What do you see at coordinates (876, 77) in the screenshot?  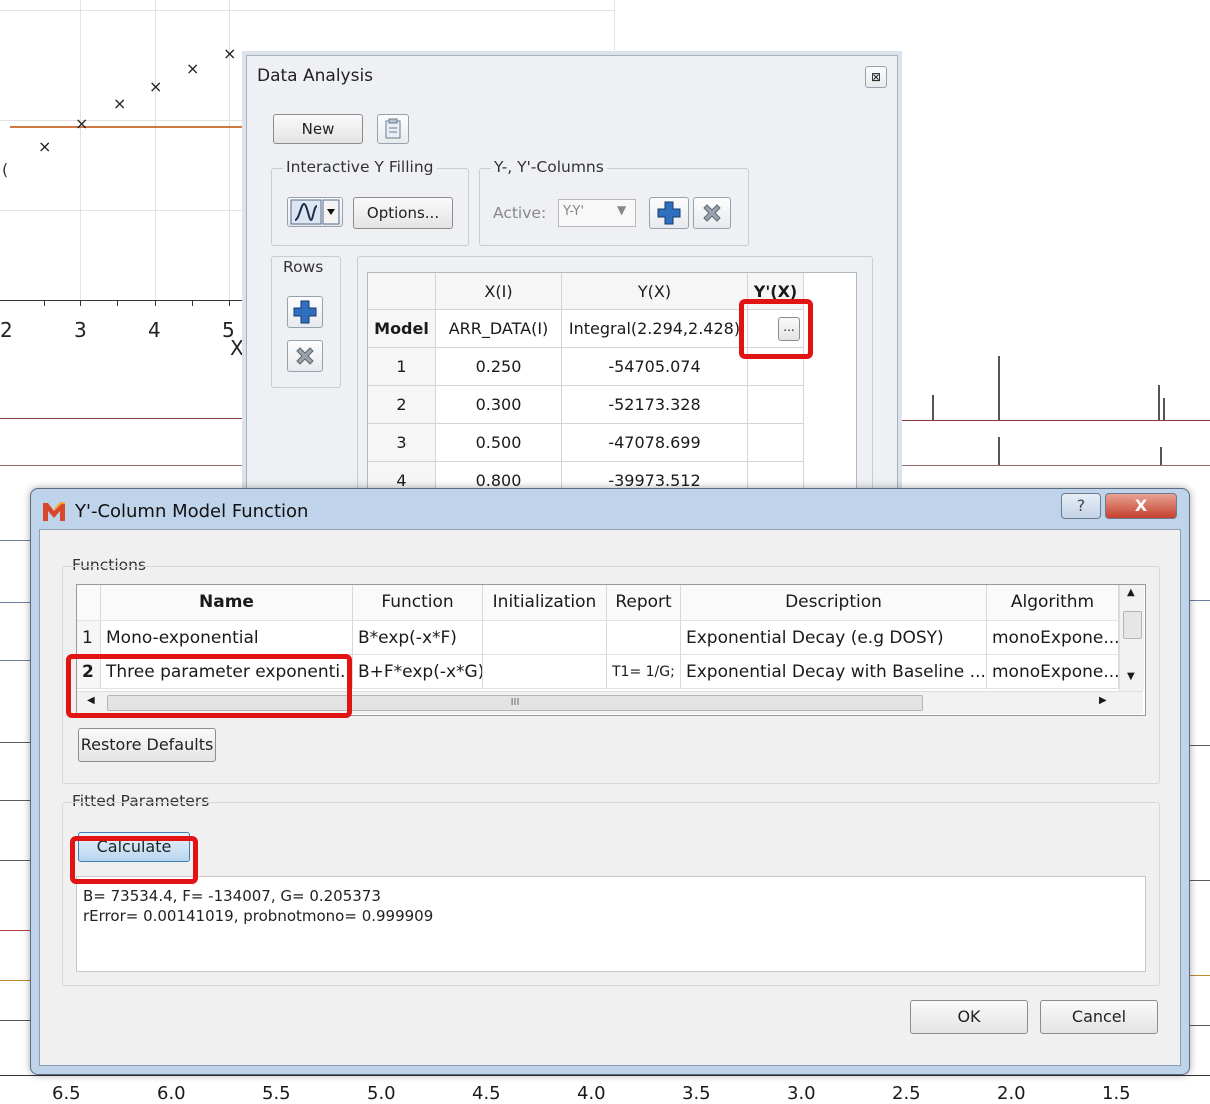 I see `close-icon: ⊠` at bounding box center [876, 77].